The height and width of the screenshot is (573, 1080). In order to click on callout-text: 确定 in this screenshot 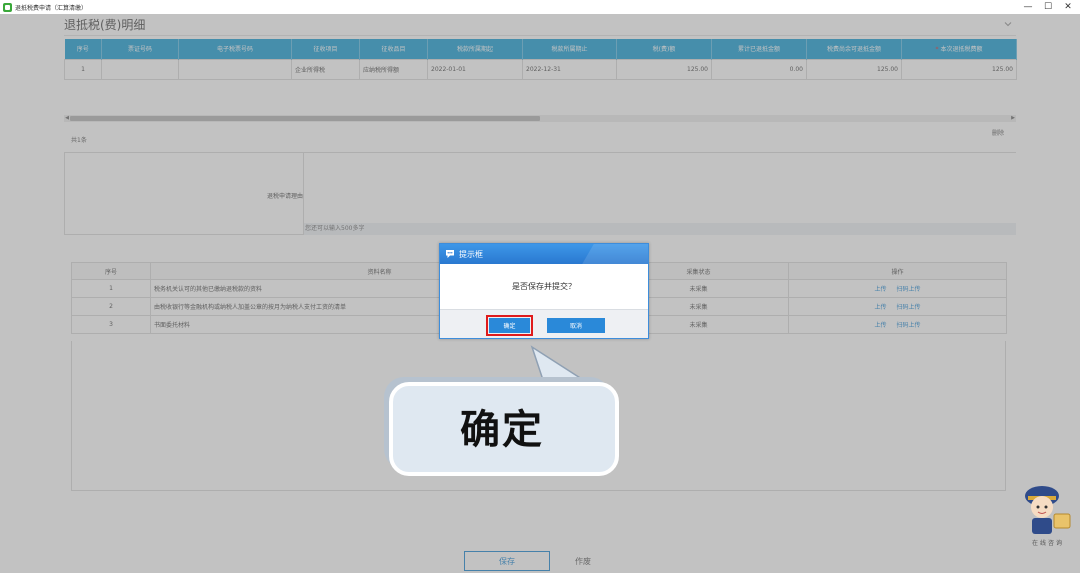, I will do `click(502, 430)`.